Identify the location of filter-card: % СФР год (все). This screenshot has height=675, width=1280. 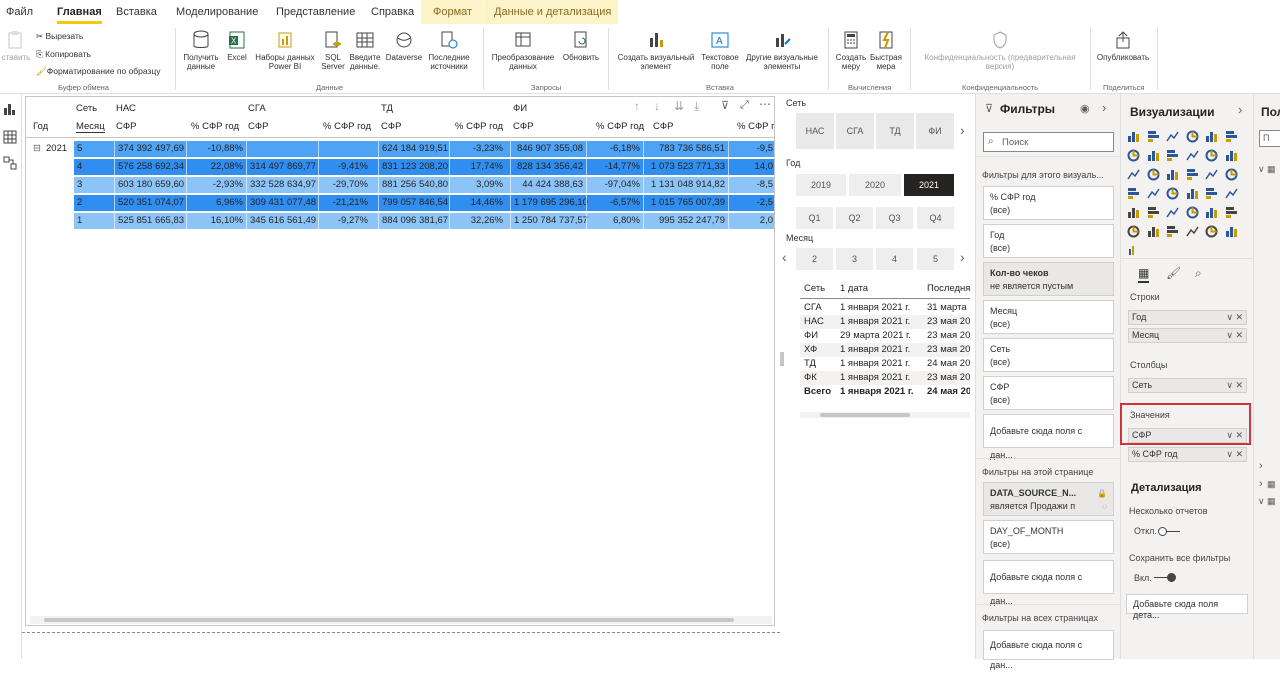
(1048, 203).